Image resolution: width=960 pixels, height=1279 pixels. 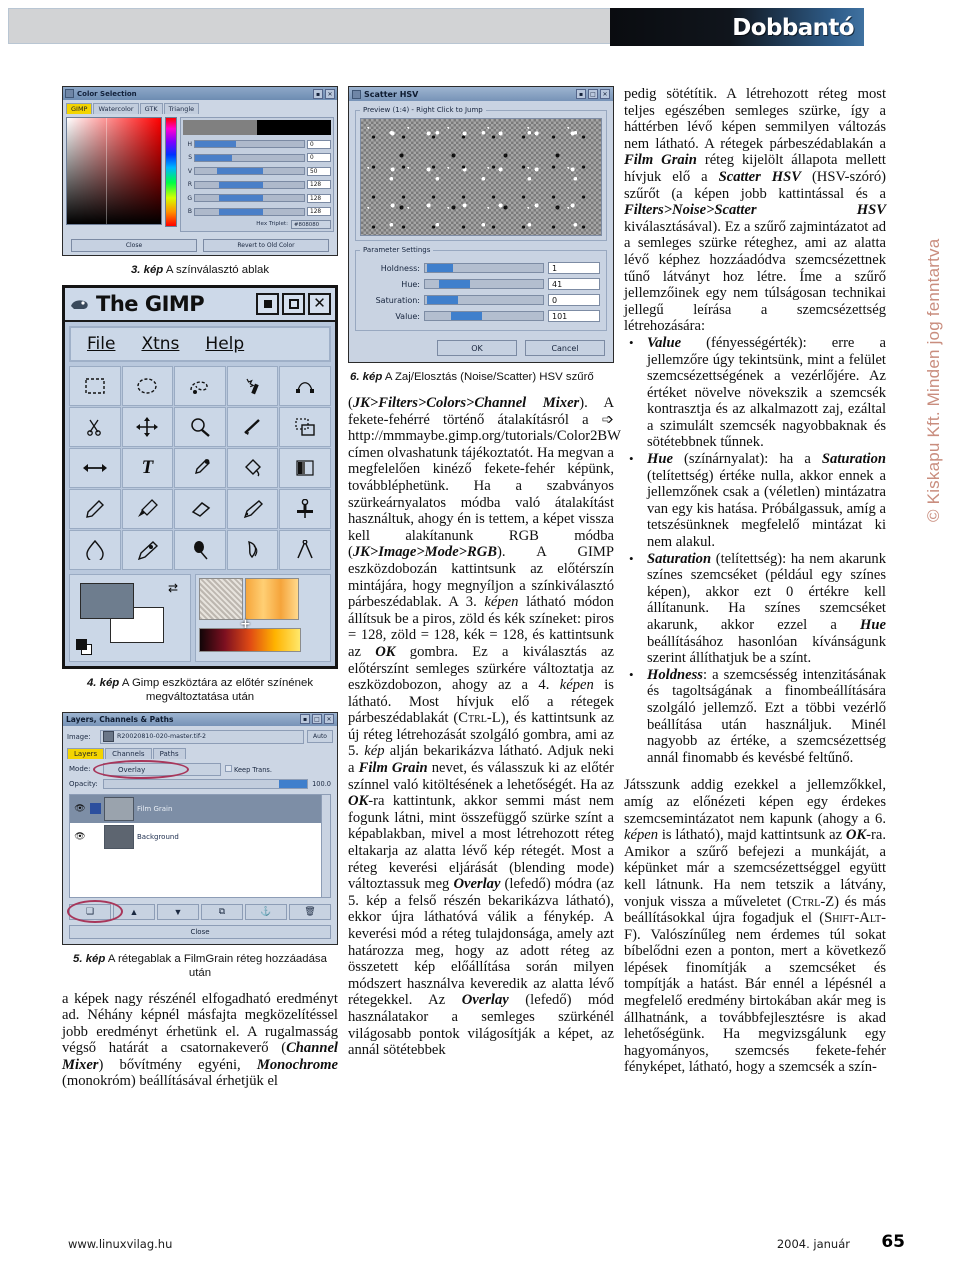 I want to click on pencil-icon, so click(x=95, y=508).